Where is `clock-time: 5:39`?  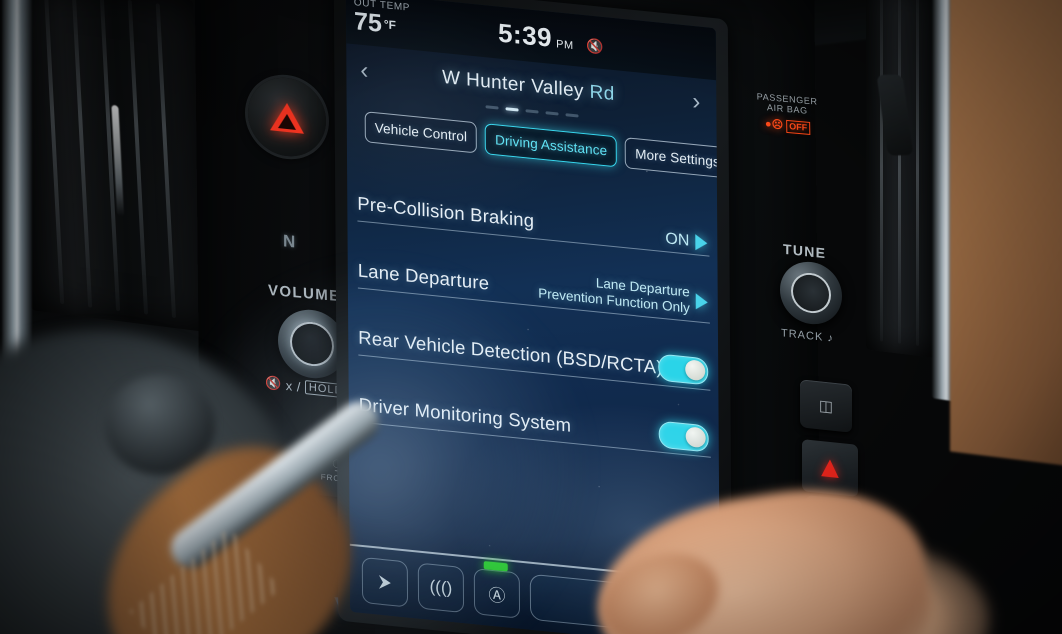 clock-time: 5:39 is located at coordinates (525, 35).